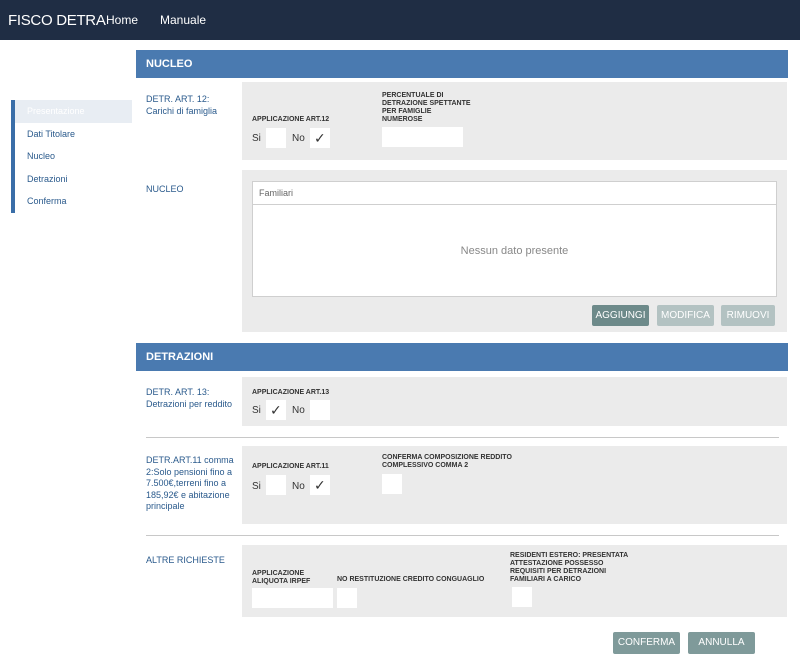 The image size is (800, 661). What do you see at coordinates (276, 485) in the screenshot?
I see `art11-si-checkbox` at bounding box center [276, 485].